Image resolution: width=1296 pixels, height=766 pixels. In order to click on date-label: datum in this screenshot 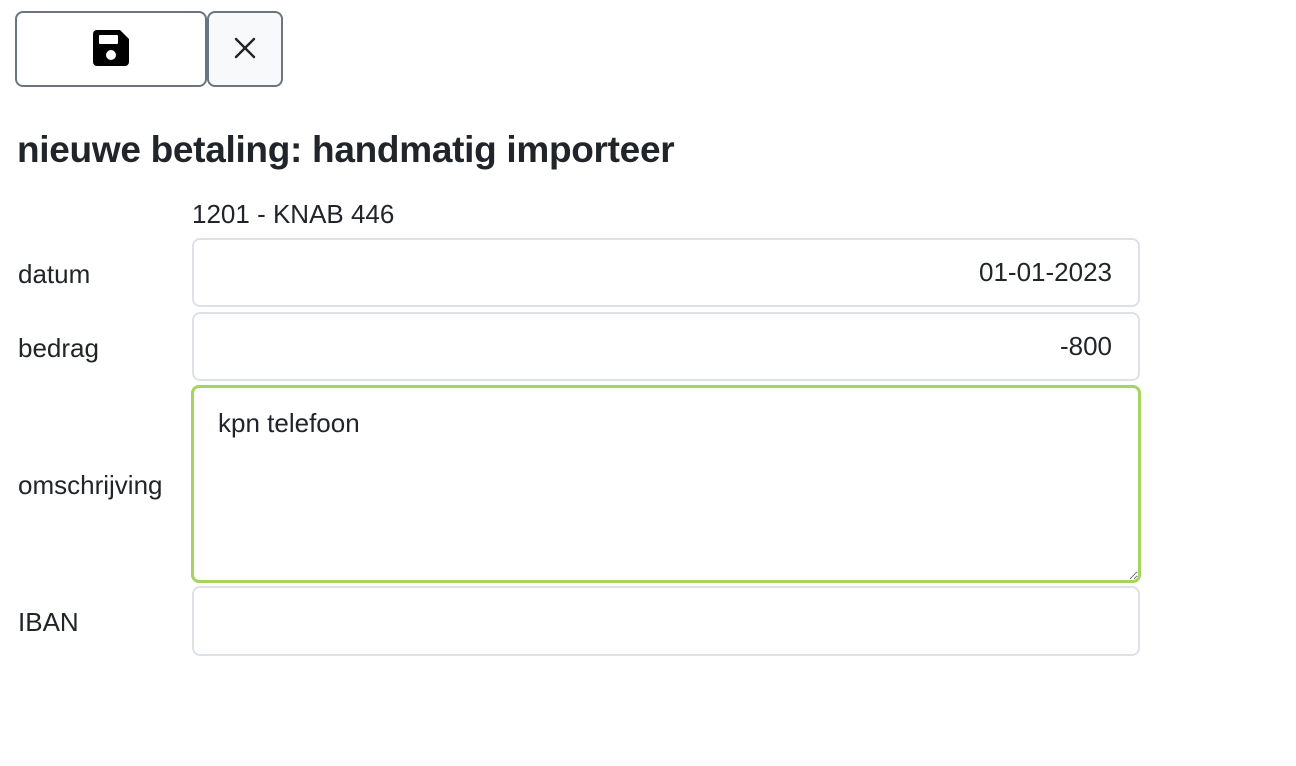, I will do `click(54, 274)`.